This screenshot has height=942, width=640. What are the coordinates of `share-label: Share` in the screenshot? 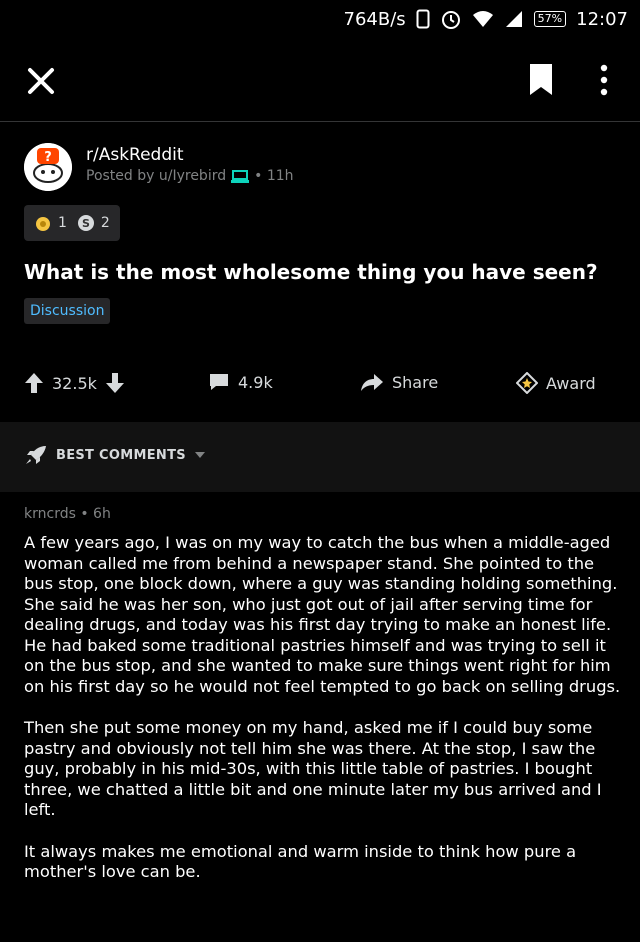 It's located at (415, 382).